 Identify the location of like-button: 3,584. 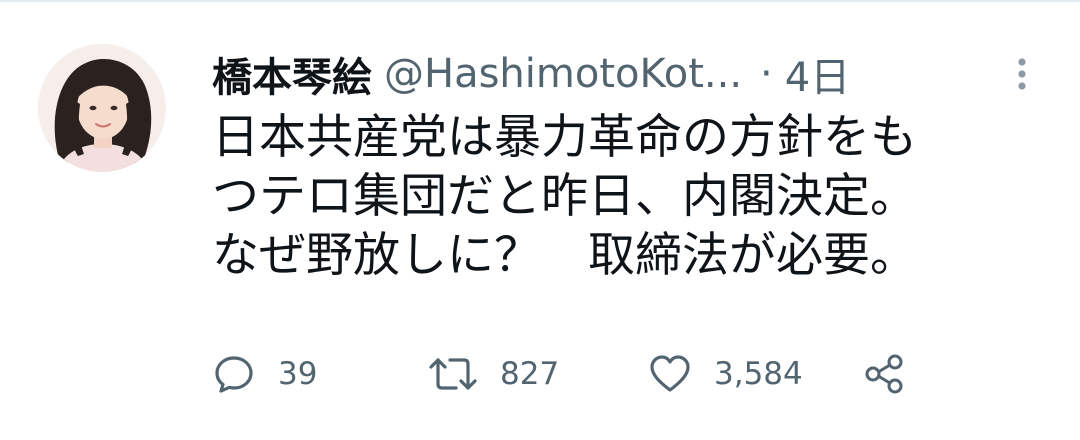
(725, 374).